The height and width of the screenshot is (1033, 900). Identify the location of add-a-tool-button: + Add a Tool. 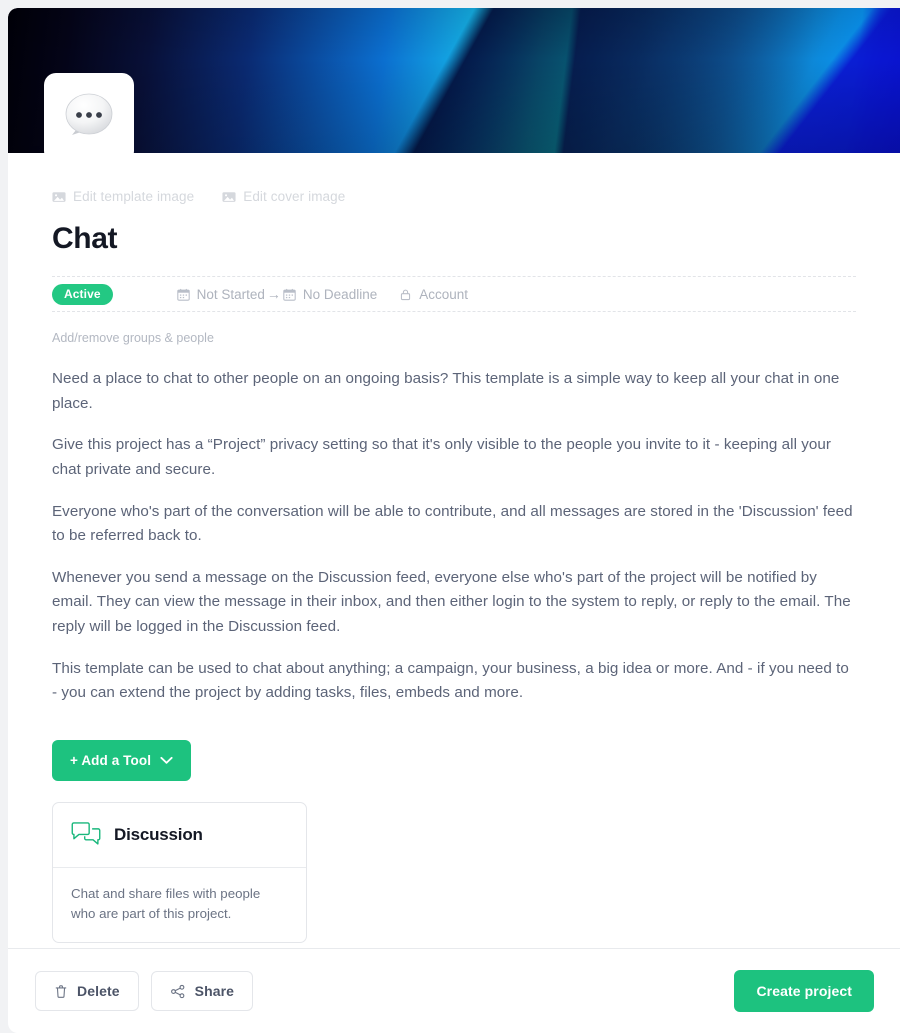
(122, 760).